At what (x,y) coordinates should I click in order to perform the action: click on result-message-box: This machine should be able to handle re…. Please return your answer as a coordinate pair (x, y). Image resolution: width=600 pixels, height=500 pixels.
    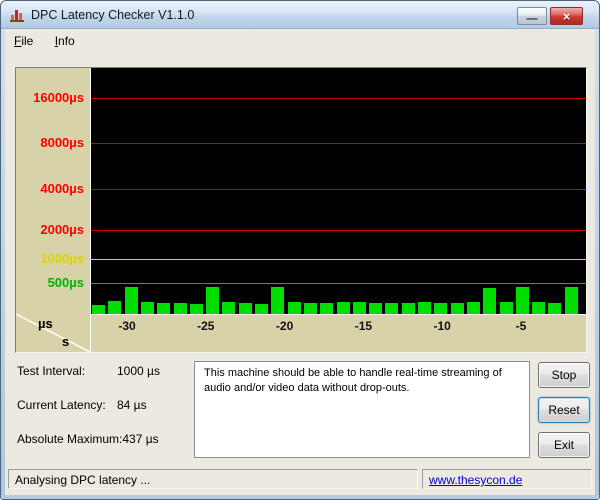
    Looking at the image, I should click on (362, 409).